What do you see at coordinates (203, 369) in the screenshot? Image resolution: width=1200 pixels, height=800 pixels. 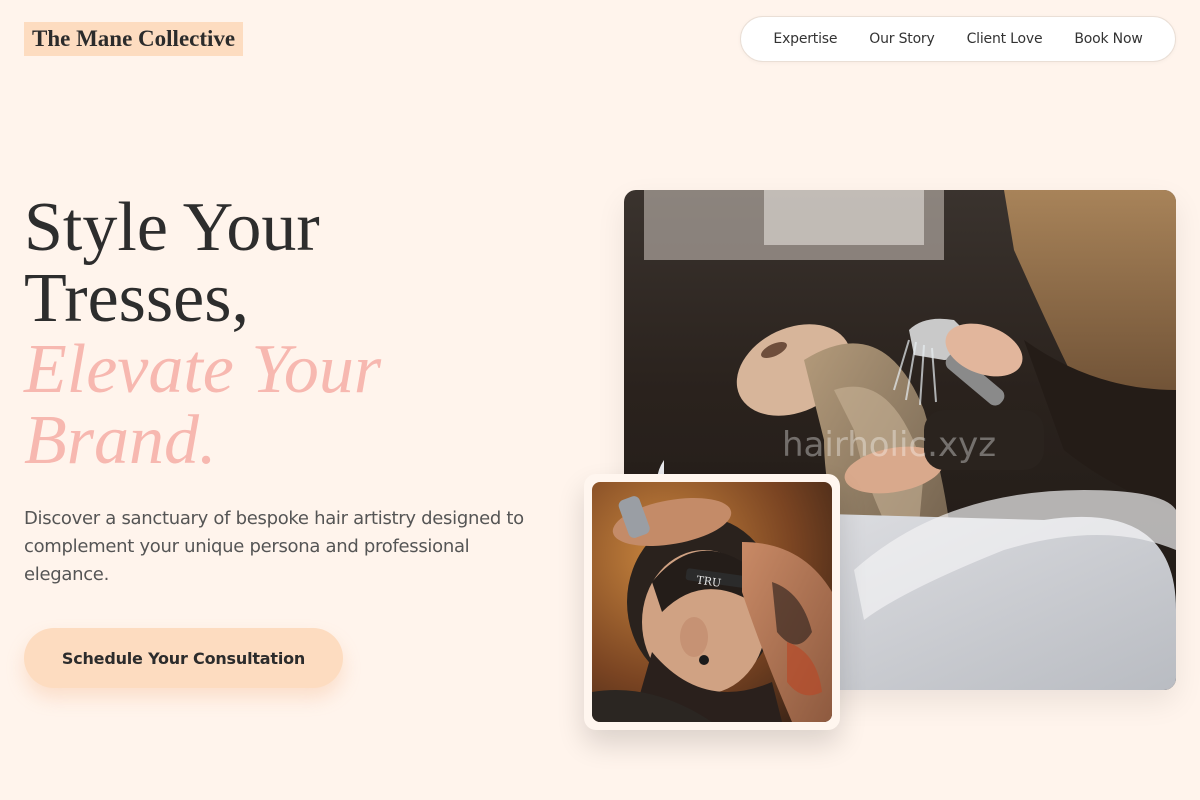 I see `headline-accent-line-1: Elevate Your` at bounding box center [203, 369].